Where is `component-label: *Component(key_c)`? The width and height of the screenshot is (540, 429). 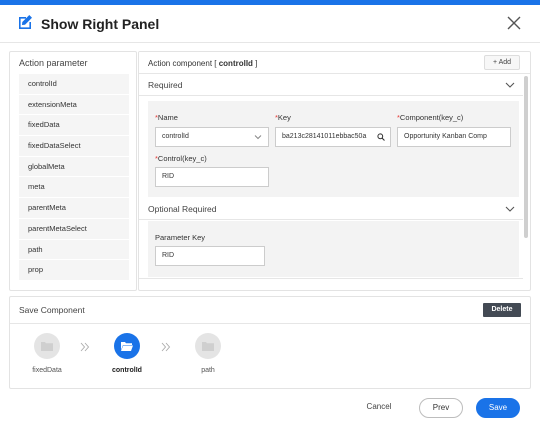
component-label: *Component(key_c) is located at coordinates (430, 117).